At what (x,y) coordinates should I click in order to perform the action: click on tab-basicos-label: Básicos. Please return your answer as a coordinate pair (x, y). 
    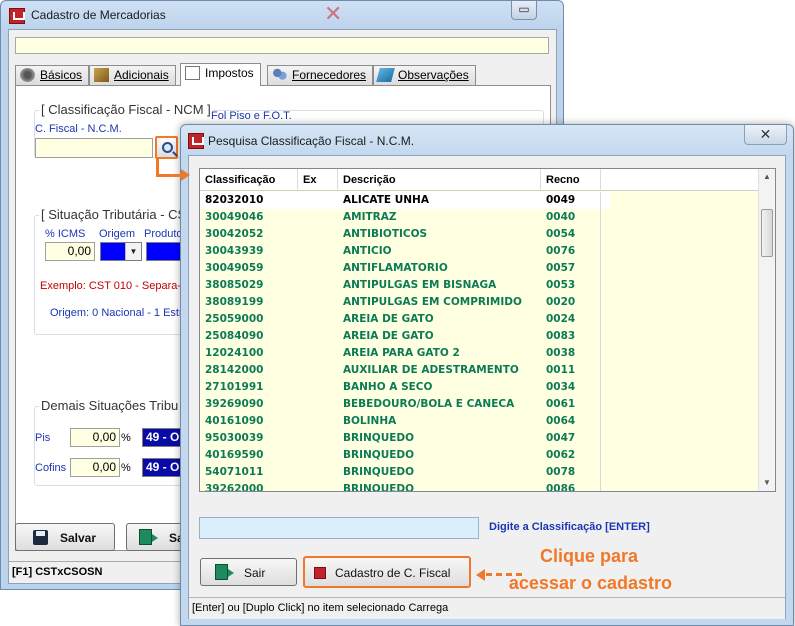
    Looking at the image, I should click on (61, 75).